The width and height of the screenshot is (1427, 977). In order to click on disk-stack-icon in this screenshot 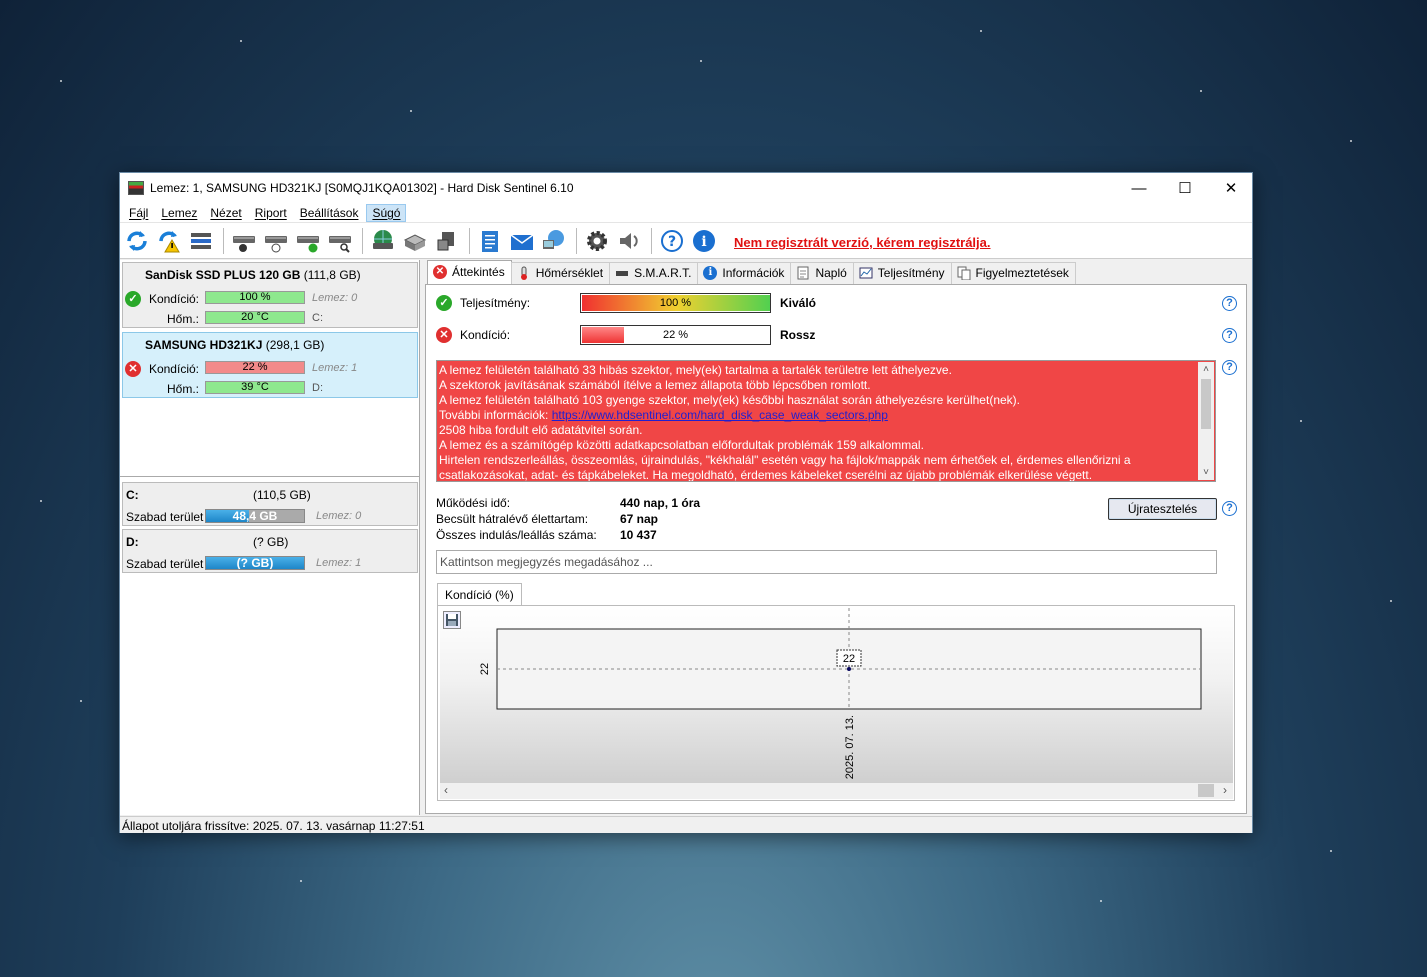, I will do `click(415, 241)`.